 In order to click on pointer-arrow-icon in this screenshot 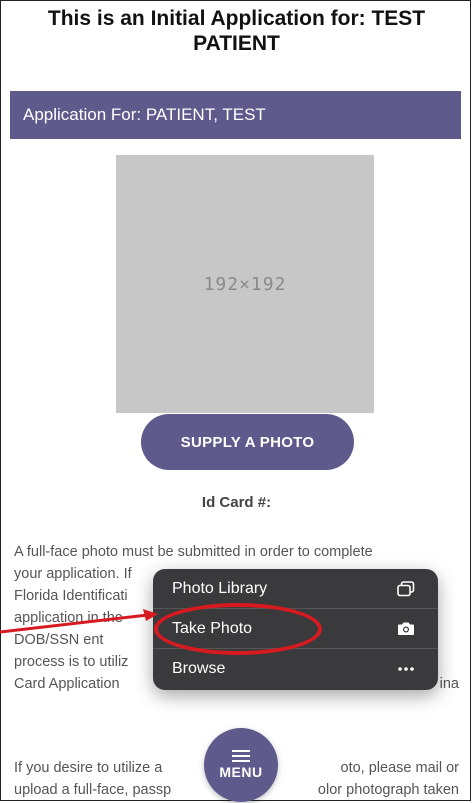, I will do `click(79, 621)`.